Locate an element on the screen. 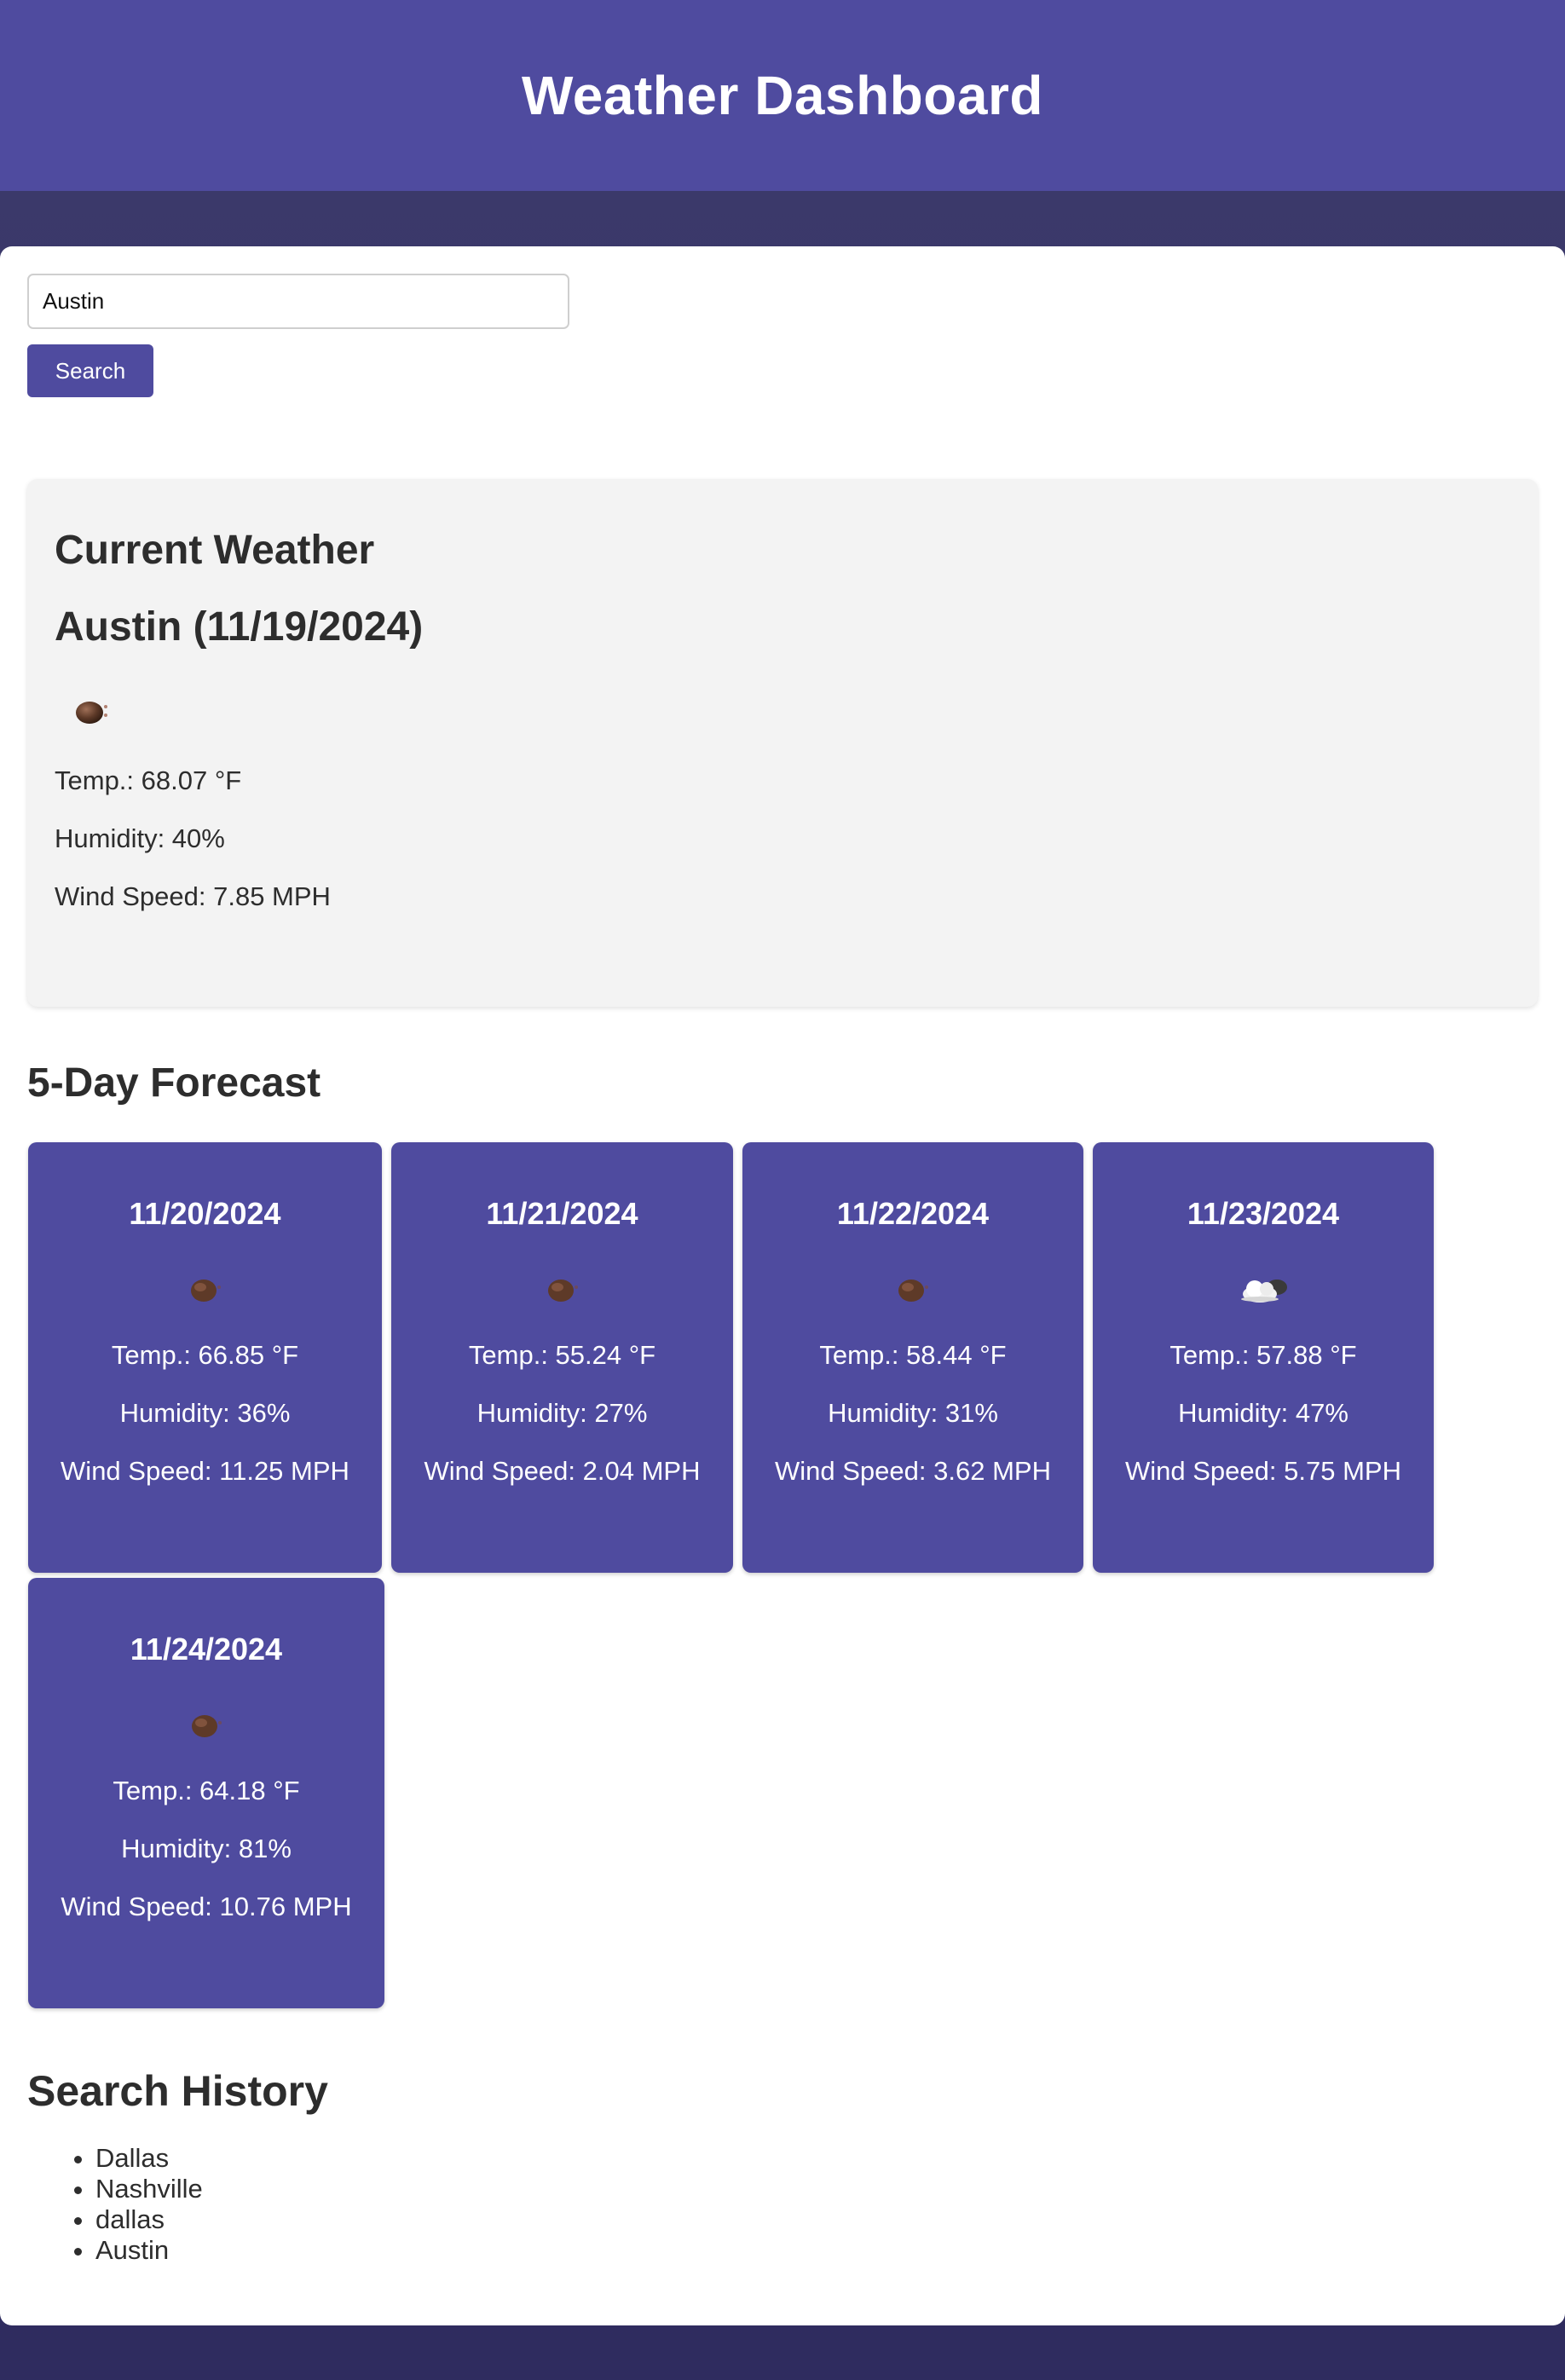  history-item-austin: Austin is located at coordinates (817, 2250).